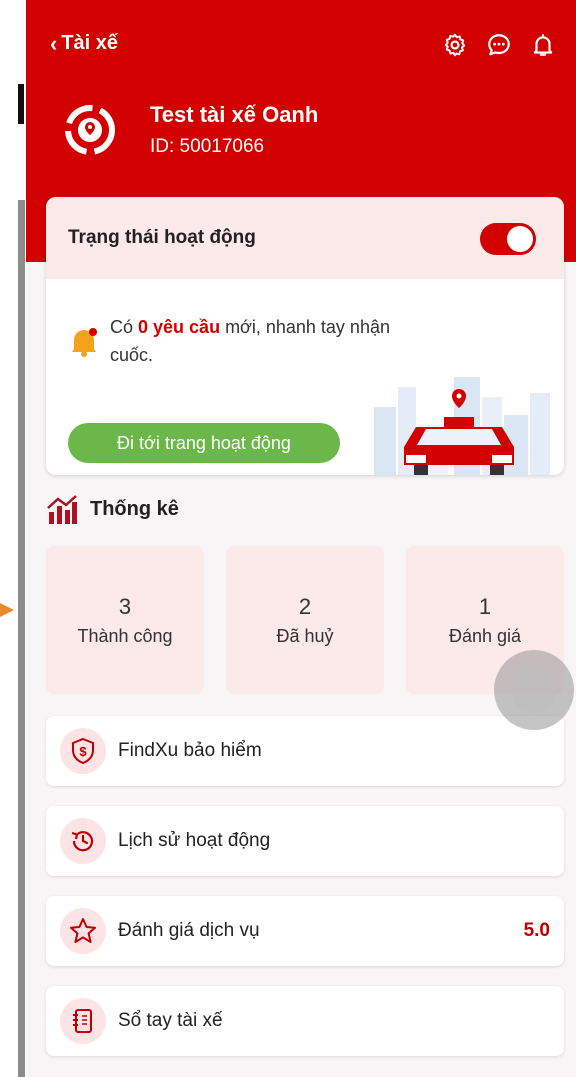  What do you see at coordinates (204, 443) in the screenshot?
I see `goto-activity-button: Đi tới trang hoạt động` at bounding box center [204, 443].